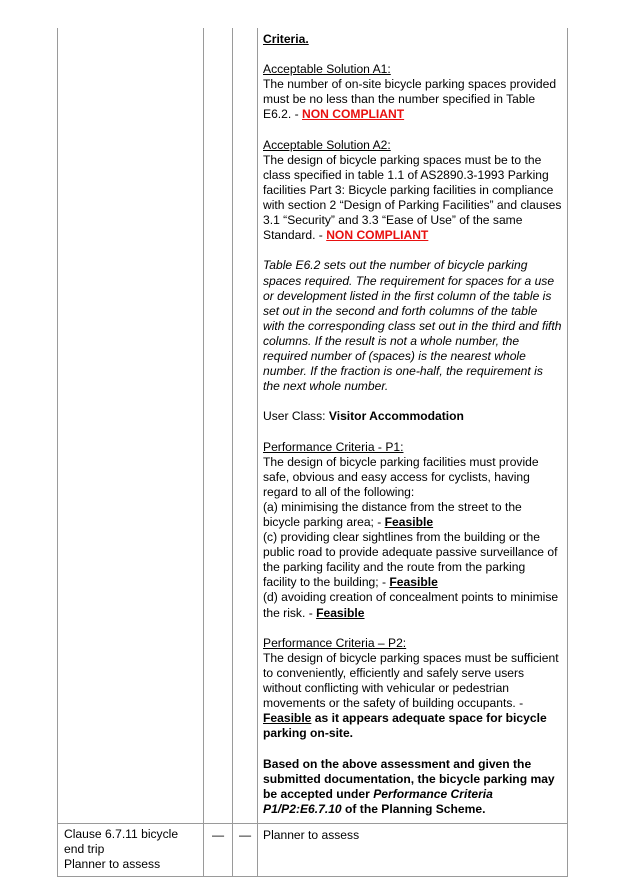 This screenshot has width=622, height=880. I want to click on comment-cell: Planner to assess, so click(412, 850).